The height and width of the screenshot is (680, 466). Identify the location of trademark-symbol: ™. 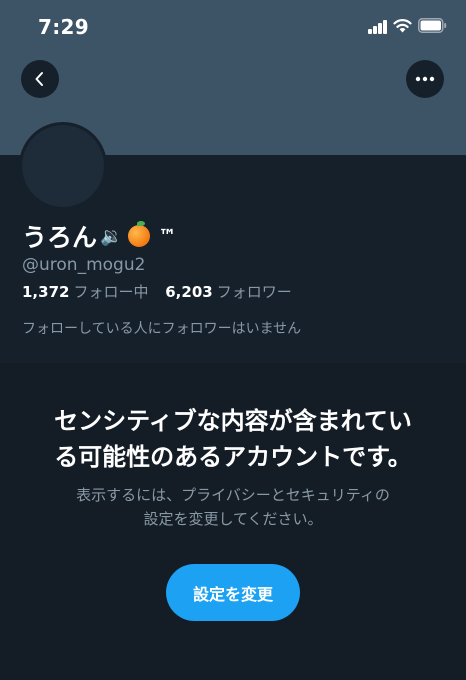
(167, 236).